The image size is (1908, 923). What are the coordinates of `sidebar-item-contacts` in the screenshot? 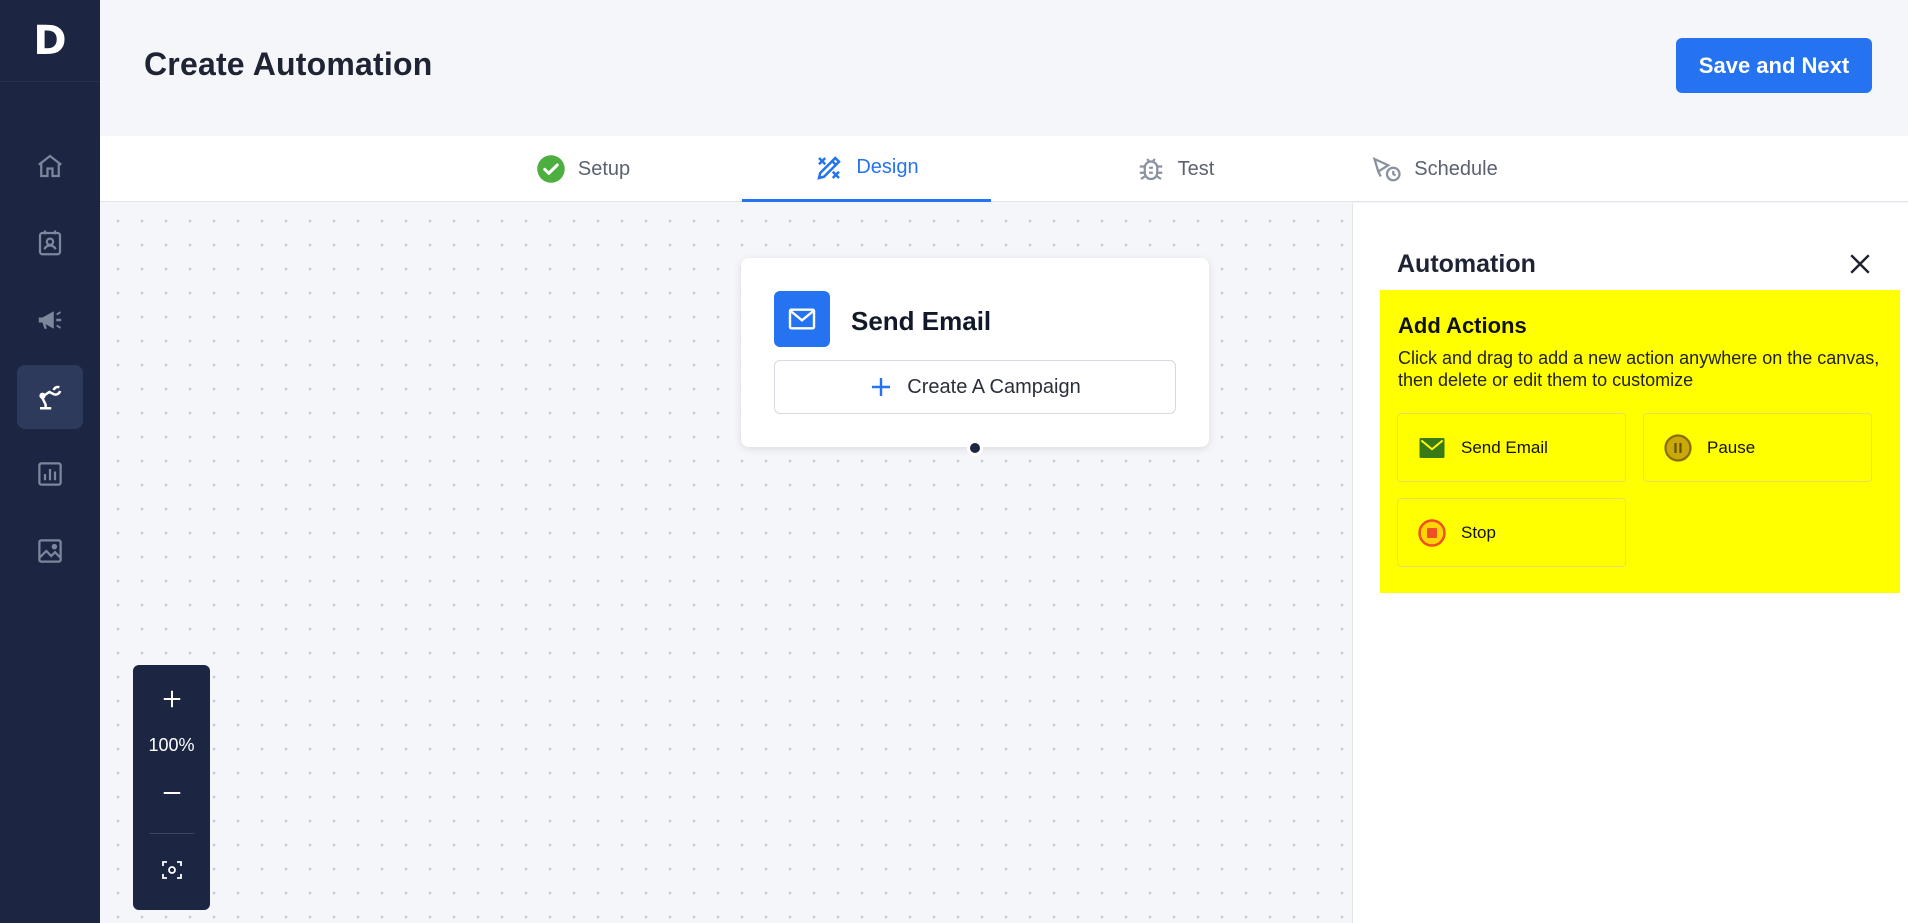 It's located at (50, 243).